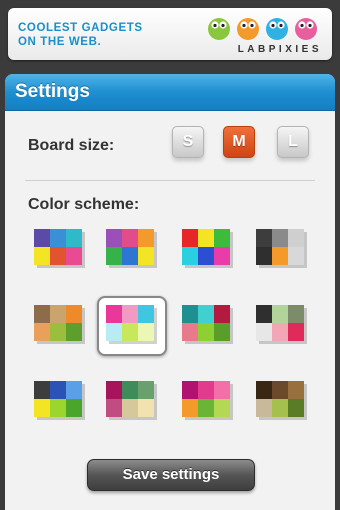 Image resolution: width=340 pixels, height=510 pixels. What do you see at coordinates (80, 28) in the screenshot?
I see `tagline-line-1: COOLEST GADGETS` at bounding box center [80, 28].